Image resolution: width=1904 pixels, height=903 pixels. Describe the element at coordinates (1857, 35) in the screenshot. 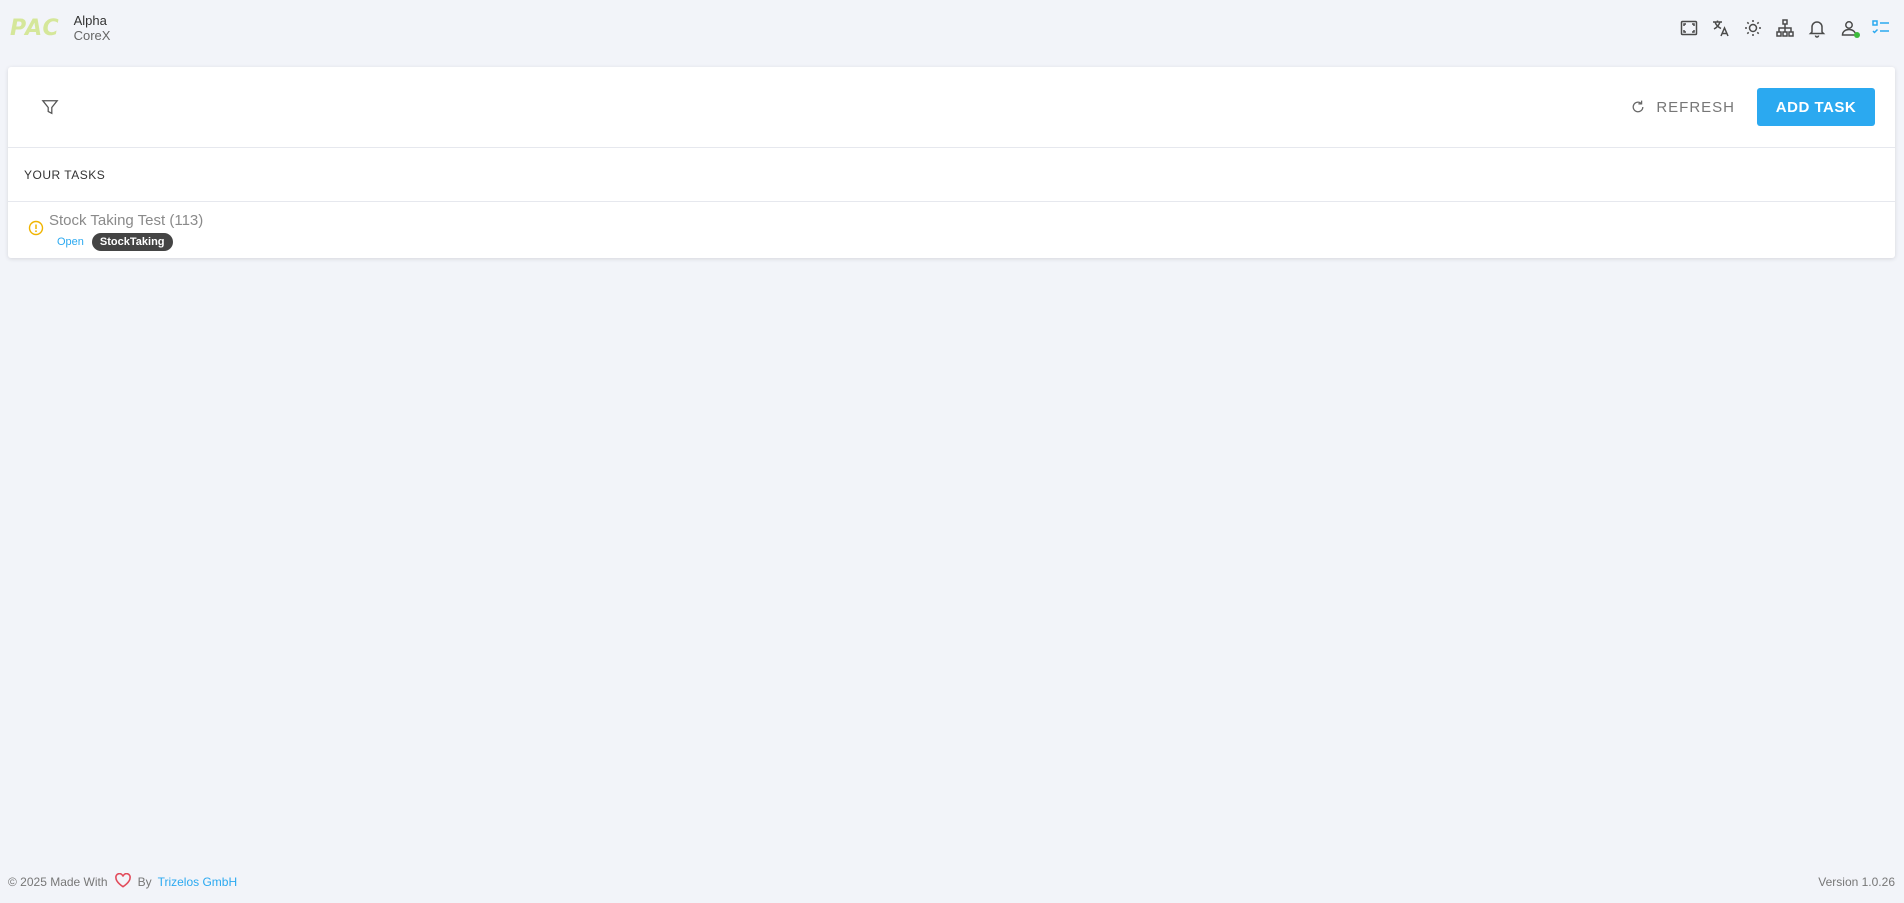

I see `presence-indicator` at that location.